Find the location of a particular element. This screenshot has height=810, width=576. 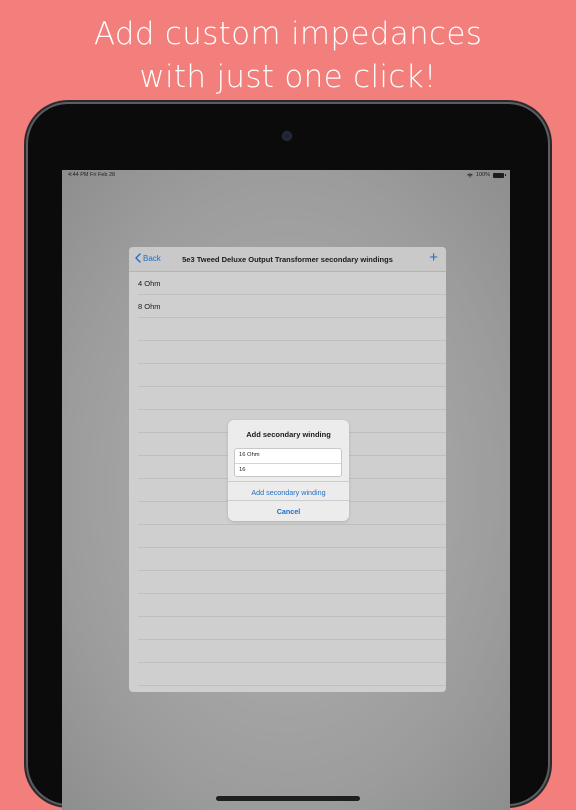

alert-fields: 16 Ohm 16 is located at coordinates (288, 462).